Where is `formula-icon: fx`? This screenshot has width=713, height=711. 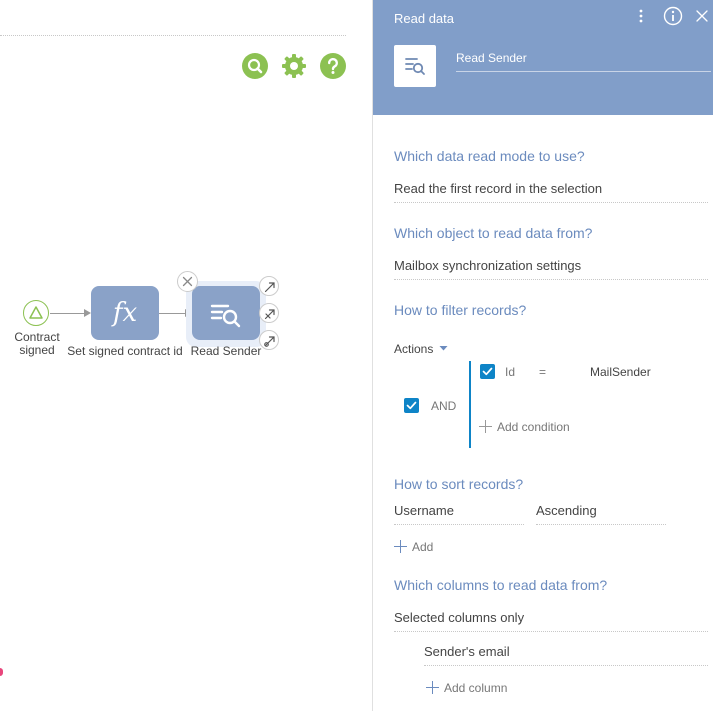 formula-icon: fx is located at coordinates (125, 313).